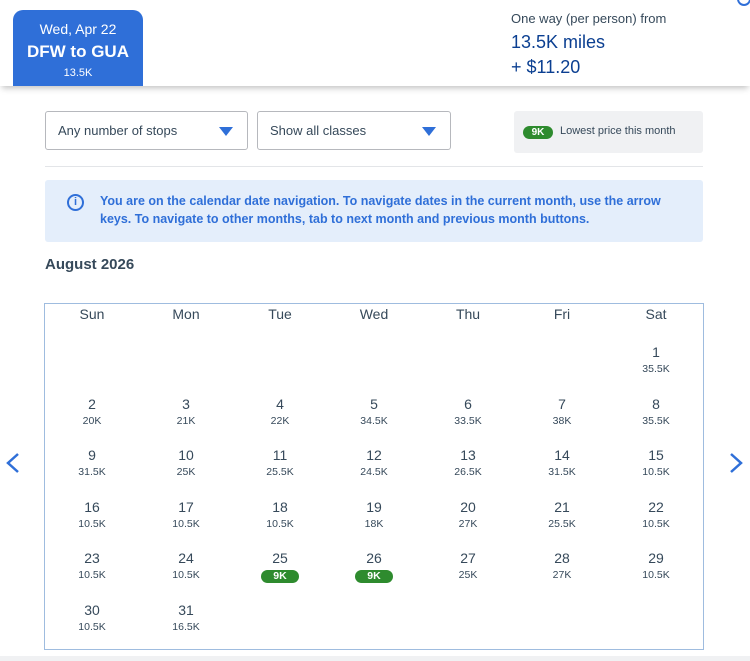  I want to click on class-select: Show all classes, so click(354, 130).